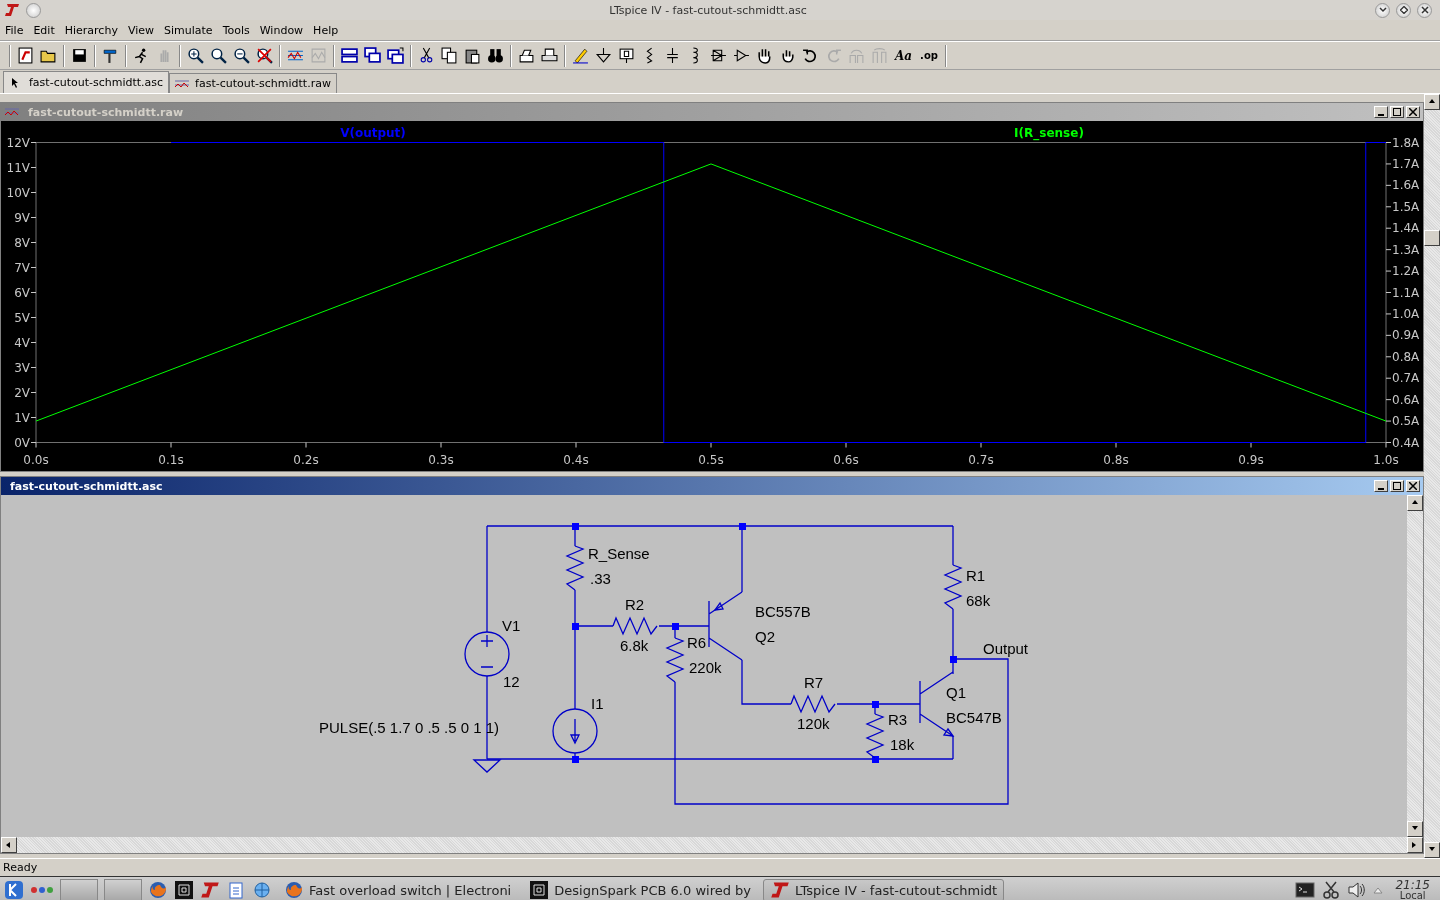 Image resolution: width=1440 pixels, height=900 pixels. Describe the element at coordinates (1331, 890) in the screenshot. I see `scissors-icon` at that location.